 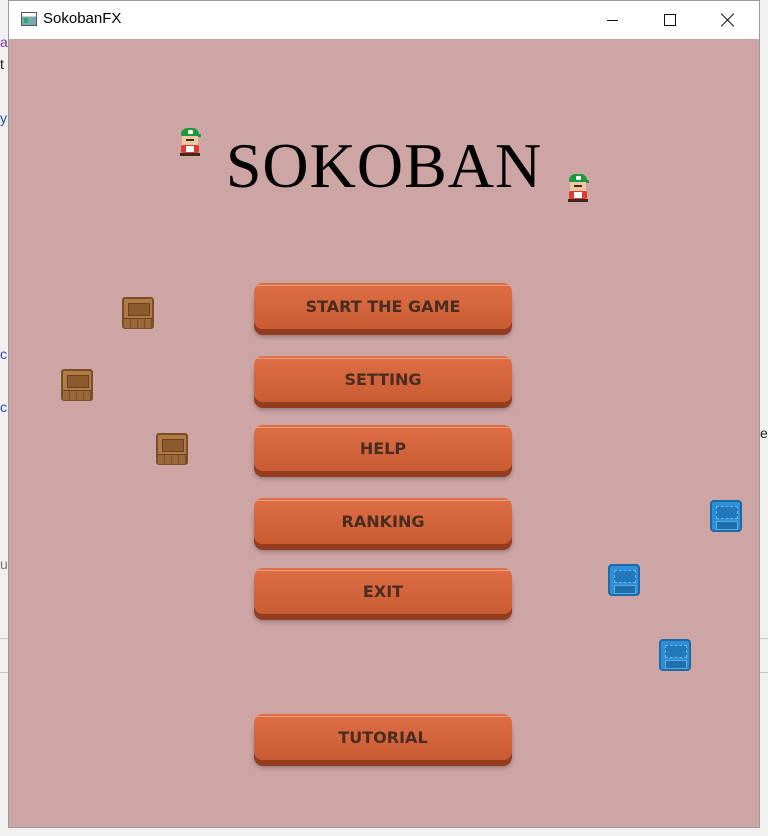 I want to click on background-text-fragment: u, so click(x=4, y=564).